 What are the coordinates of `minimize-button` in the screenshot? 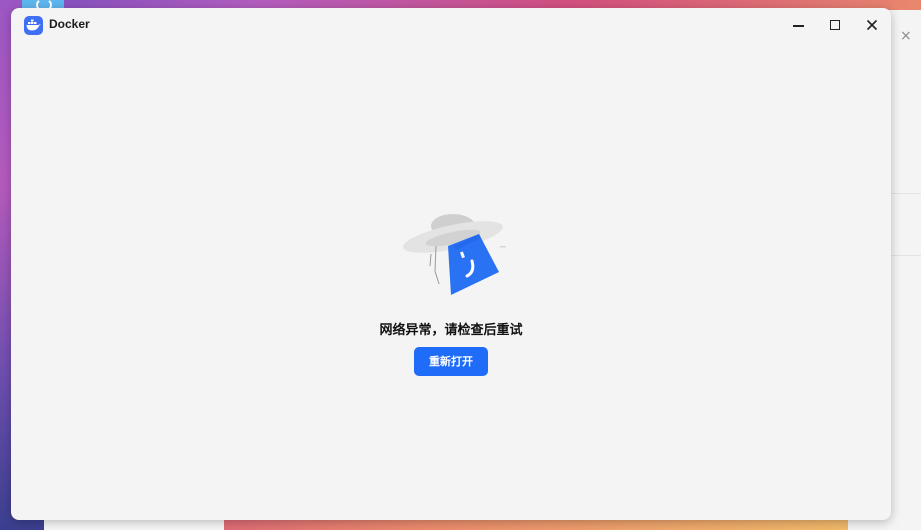 It's located at (799, 25).